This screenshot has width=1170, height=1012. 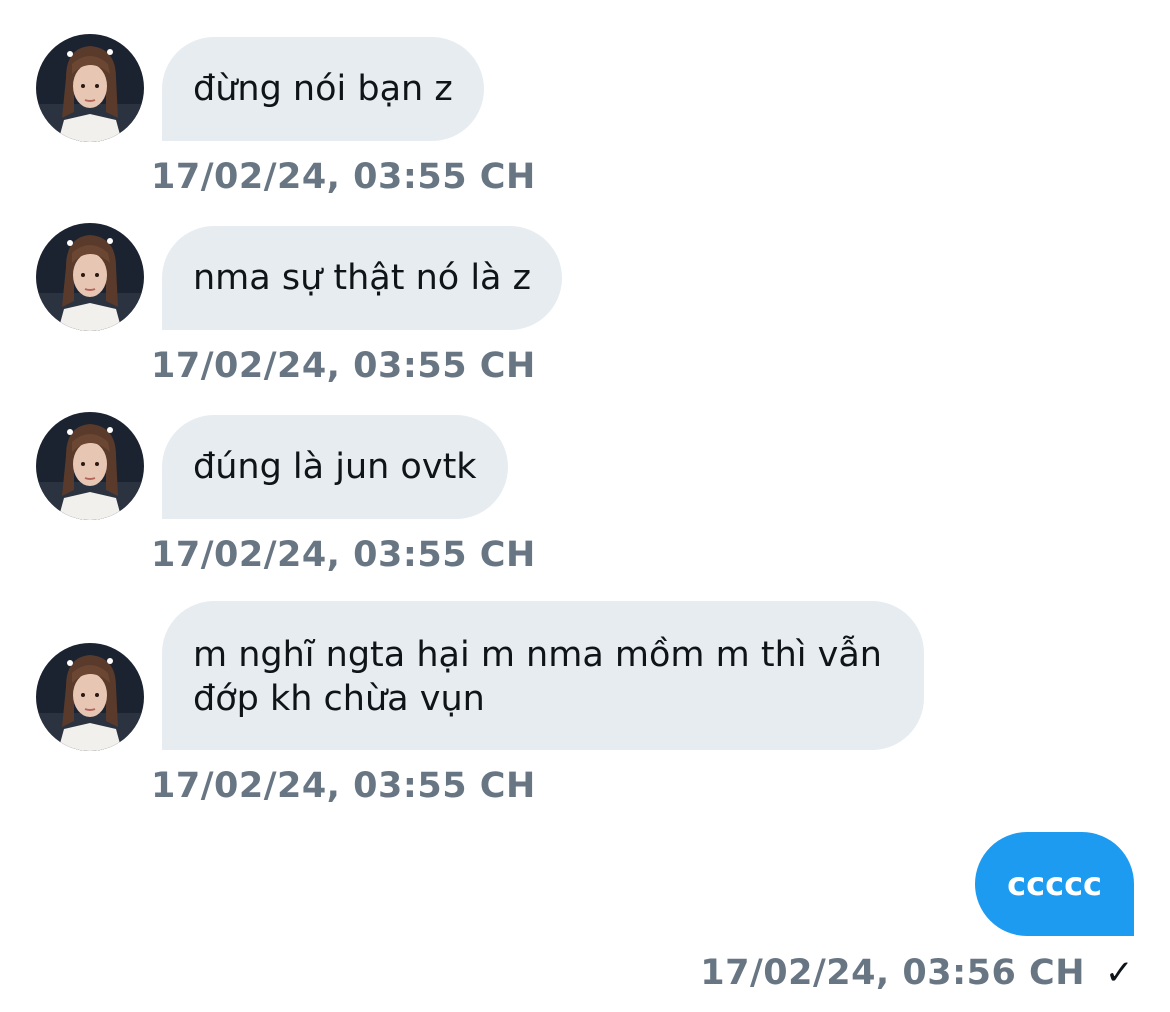 What do you see at coordinates (892, 973) in the screenshot?
I see `message-timestamp: 17/02/24, 03:56 CH` at bounding box center [892, 973].